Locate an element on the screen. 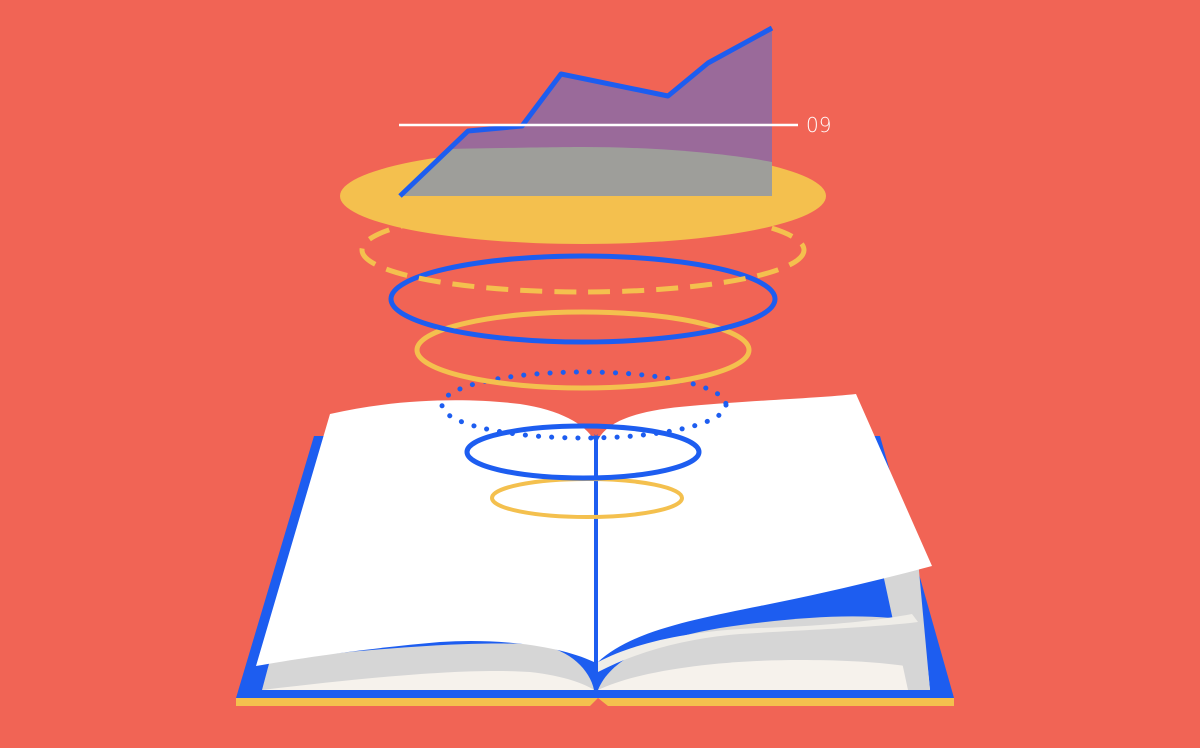 The width and height of the screenshot is (1200, 748). area-chart-overlap is located at coordinates (586, 171).